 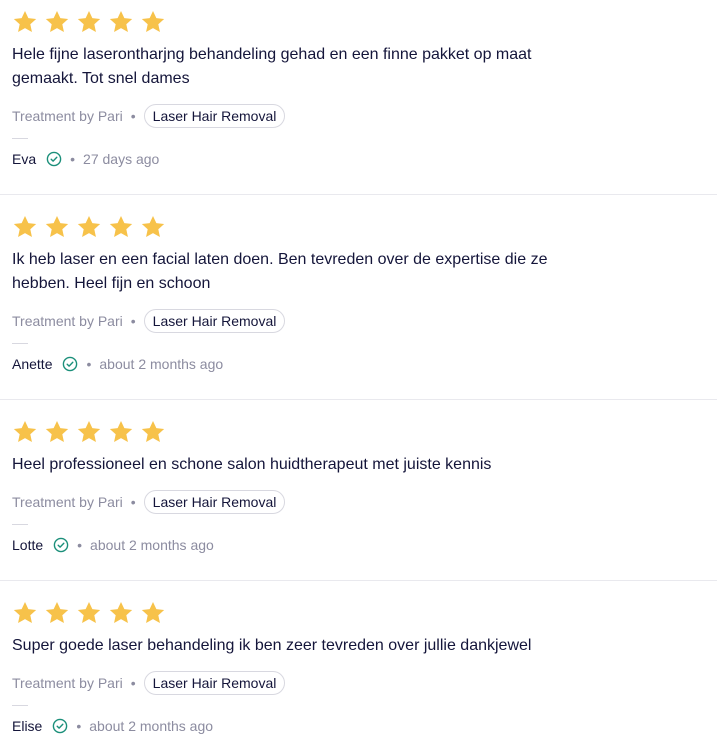 I want to click on author-name: Anette, so click(x=32, y=364).